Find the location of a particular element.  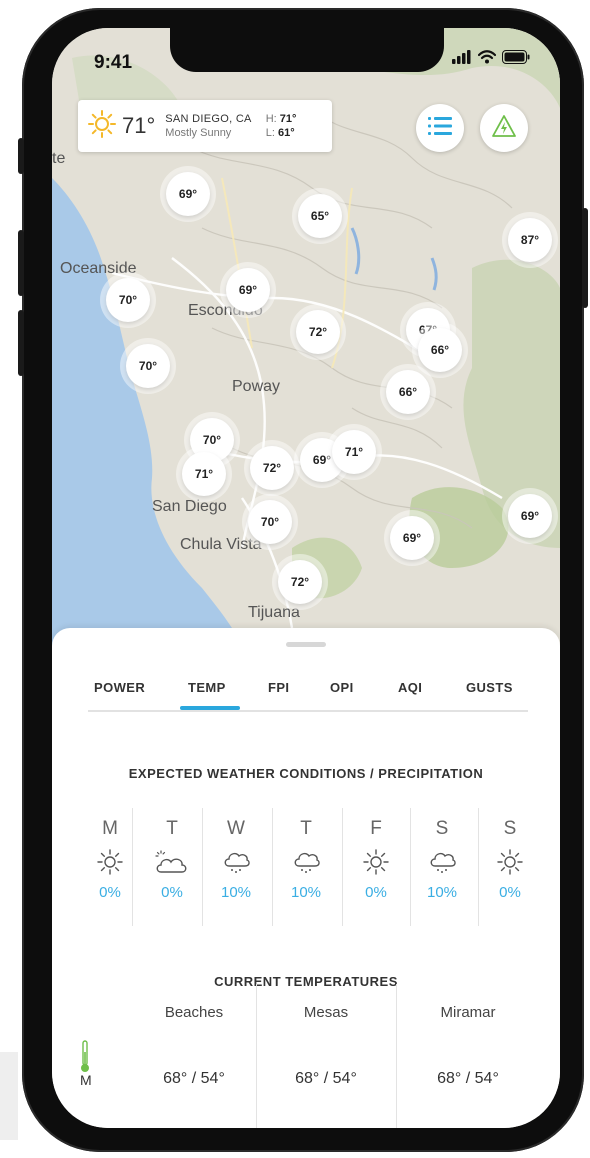

tab-aqi: AQI is located at coordinates (410, 687).